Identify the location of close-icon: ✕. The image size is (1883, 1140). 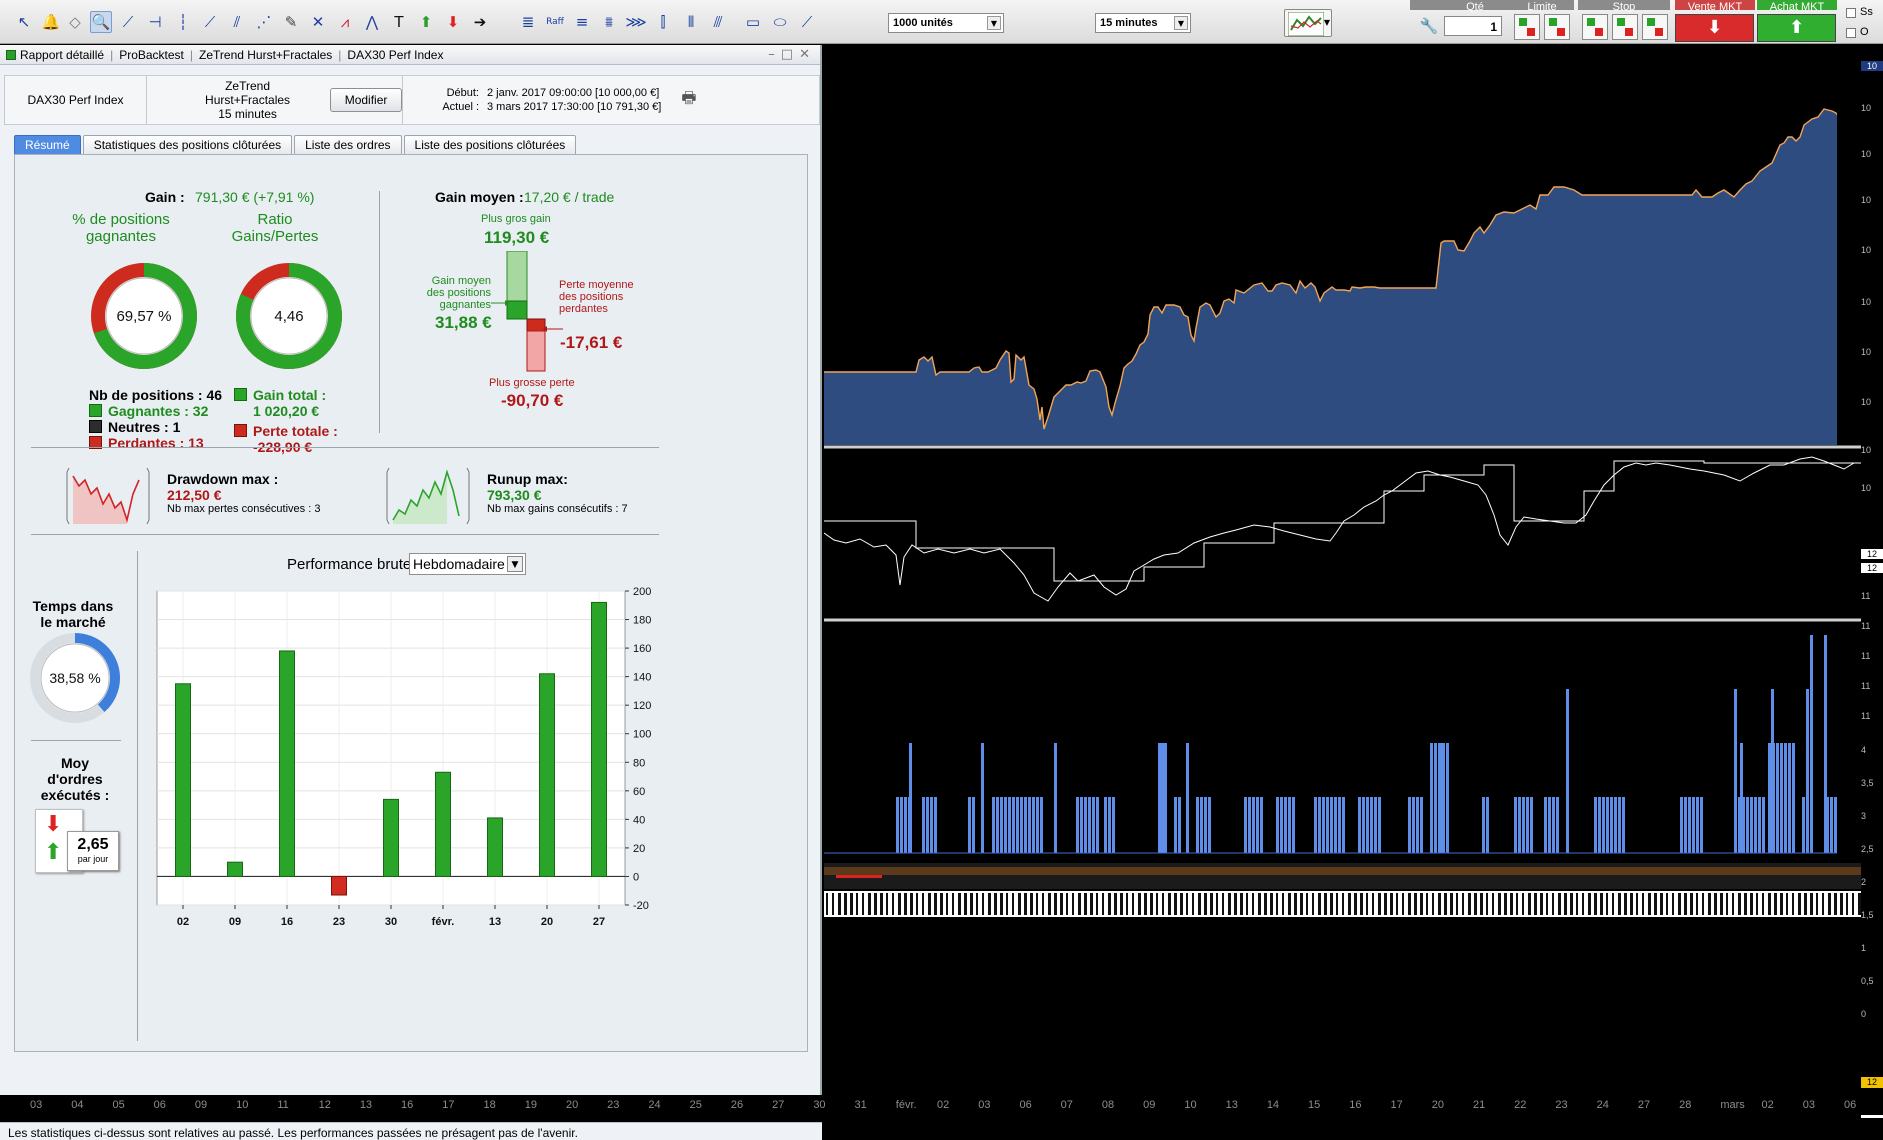
(807, 54).